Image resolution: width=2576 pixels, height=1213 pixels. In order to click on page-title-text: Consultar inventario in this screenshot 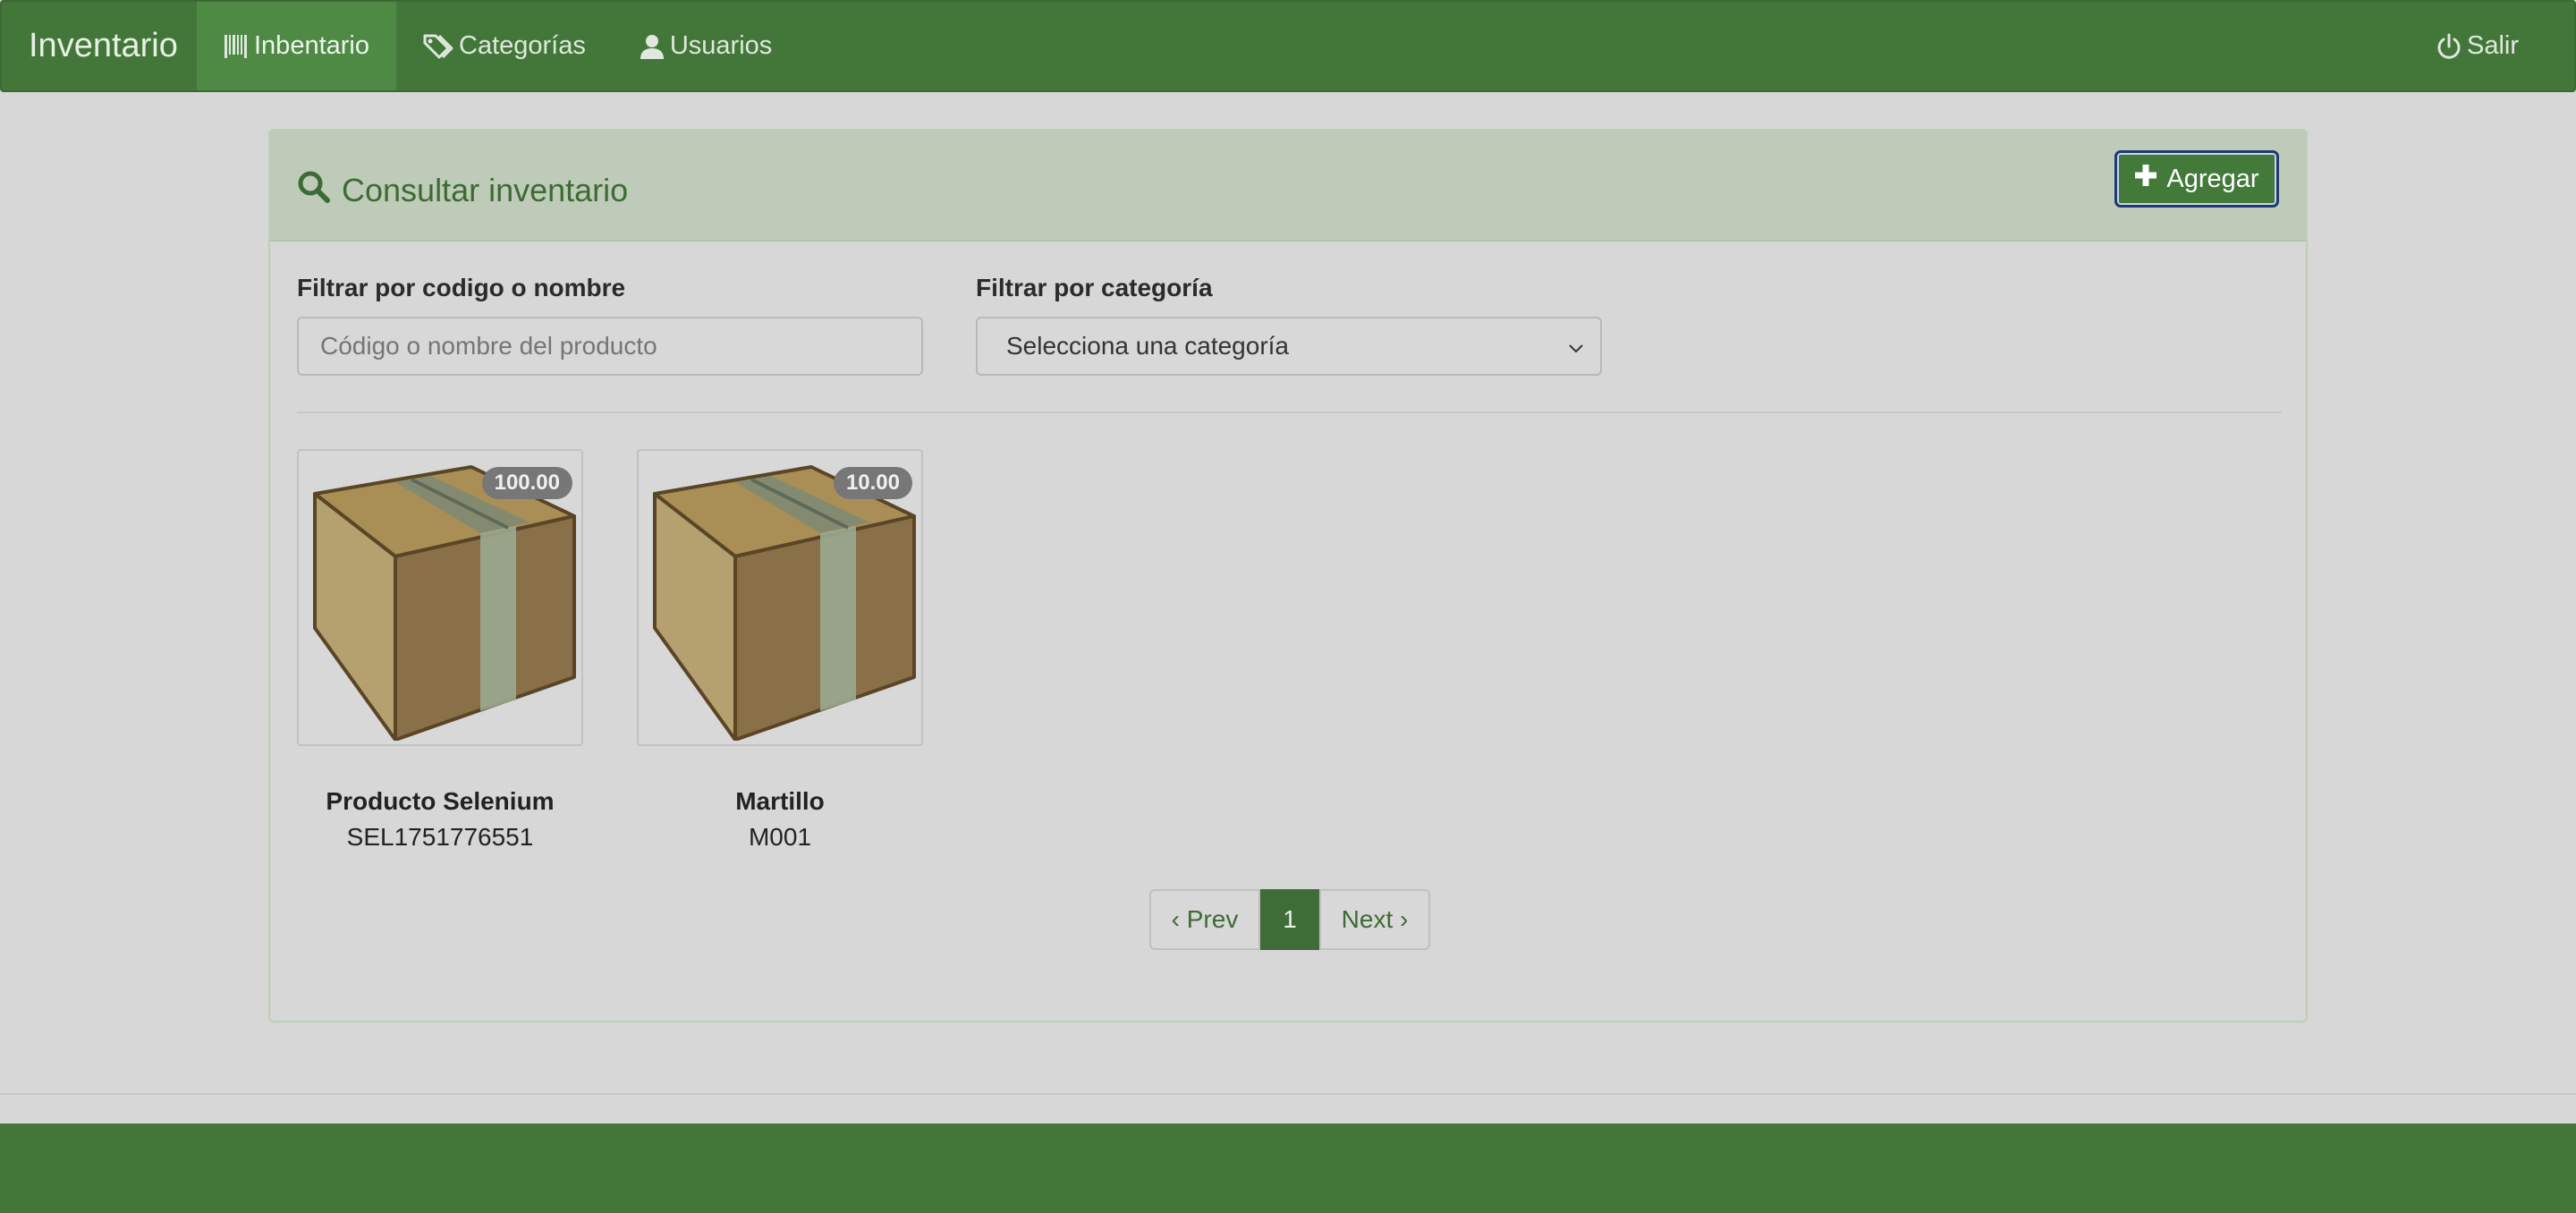, I will do `click(485, 190)`.